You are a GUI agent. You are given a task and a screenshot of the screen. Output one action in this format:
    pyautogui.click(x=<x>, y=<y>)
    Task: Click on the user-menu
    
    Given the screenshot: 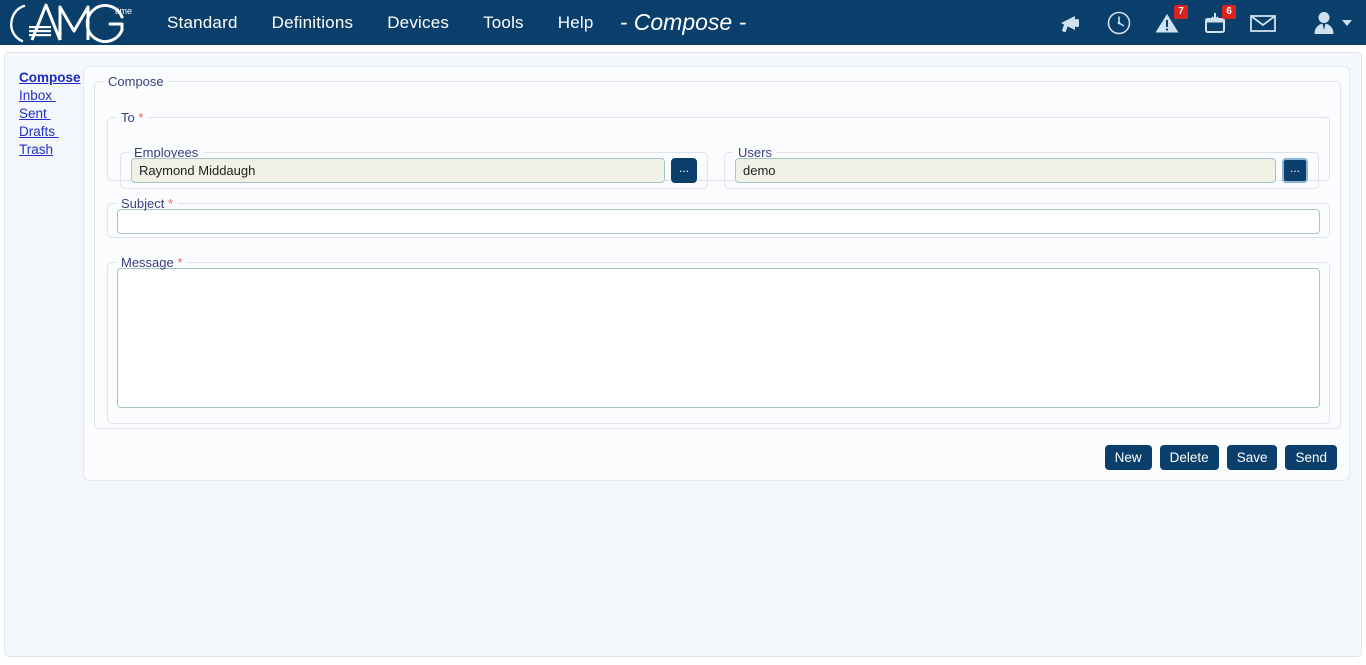 What is the action you would take?
    pyautogui.click(x=1331, y=23)
    